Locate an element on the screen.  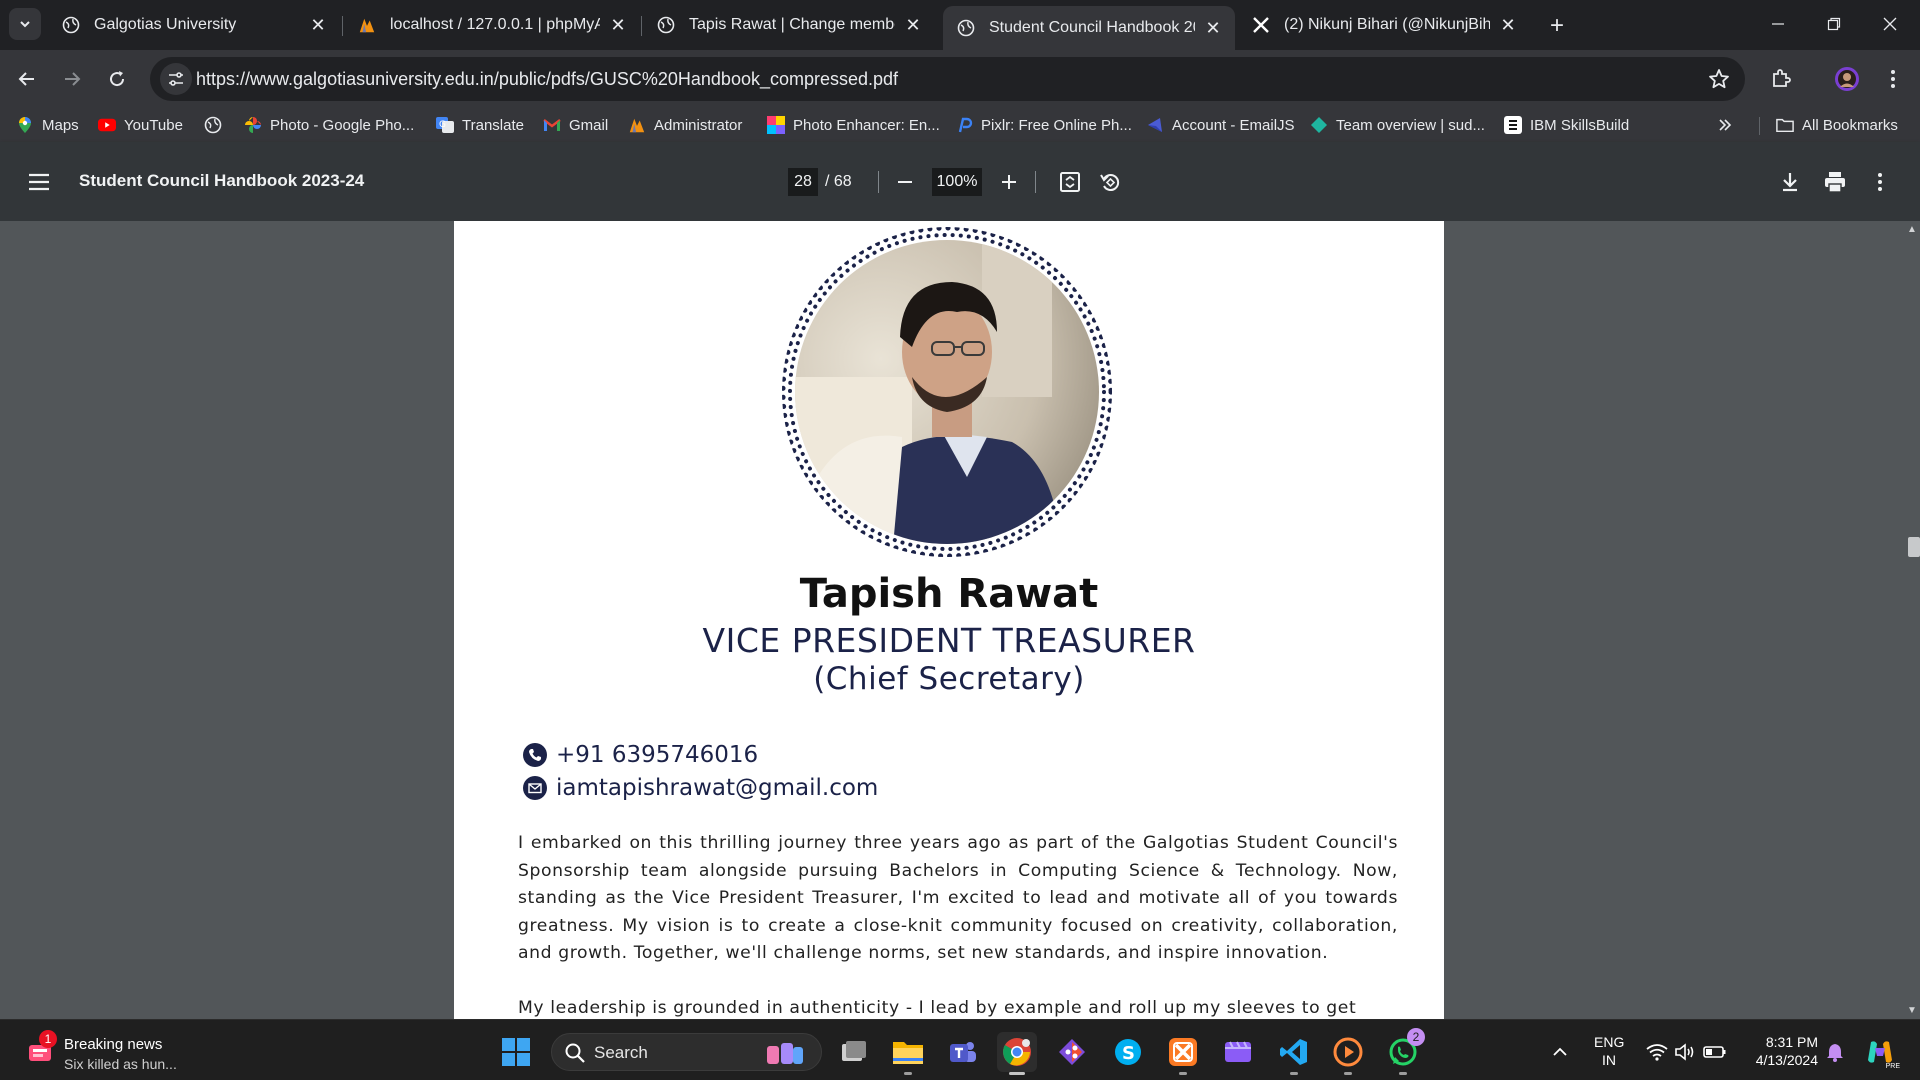
zoom-level-input: 100% is located at coordinates (957, 182).